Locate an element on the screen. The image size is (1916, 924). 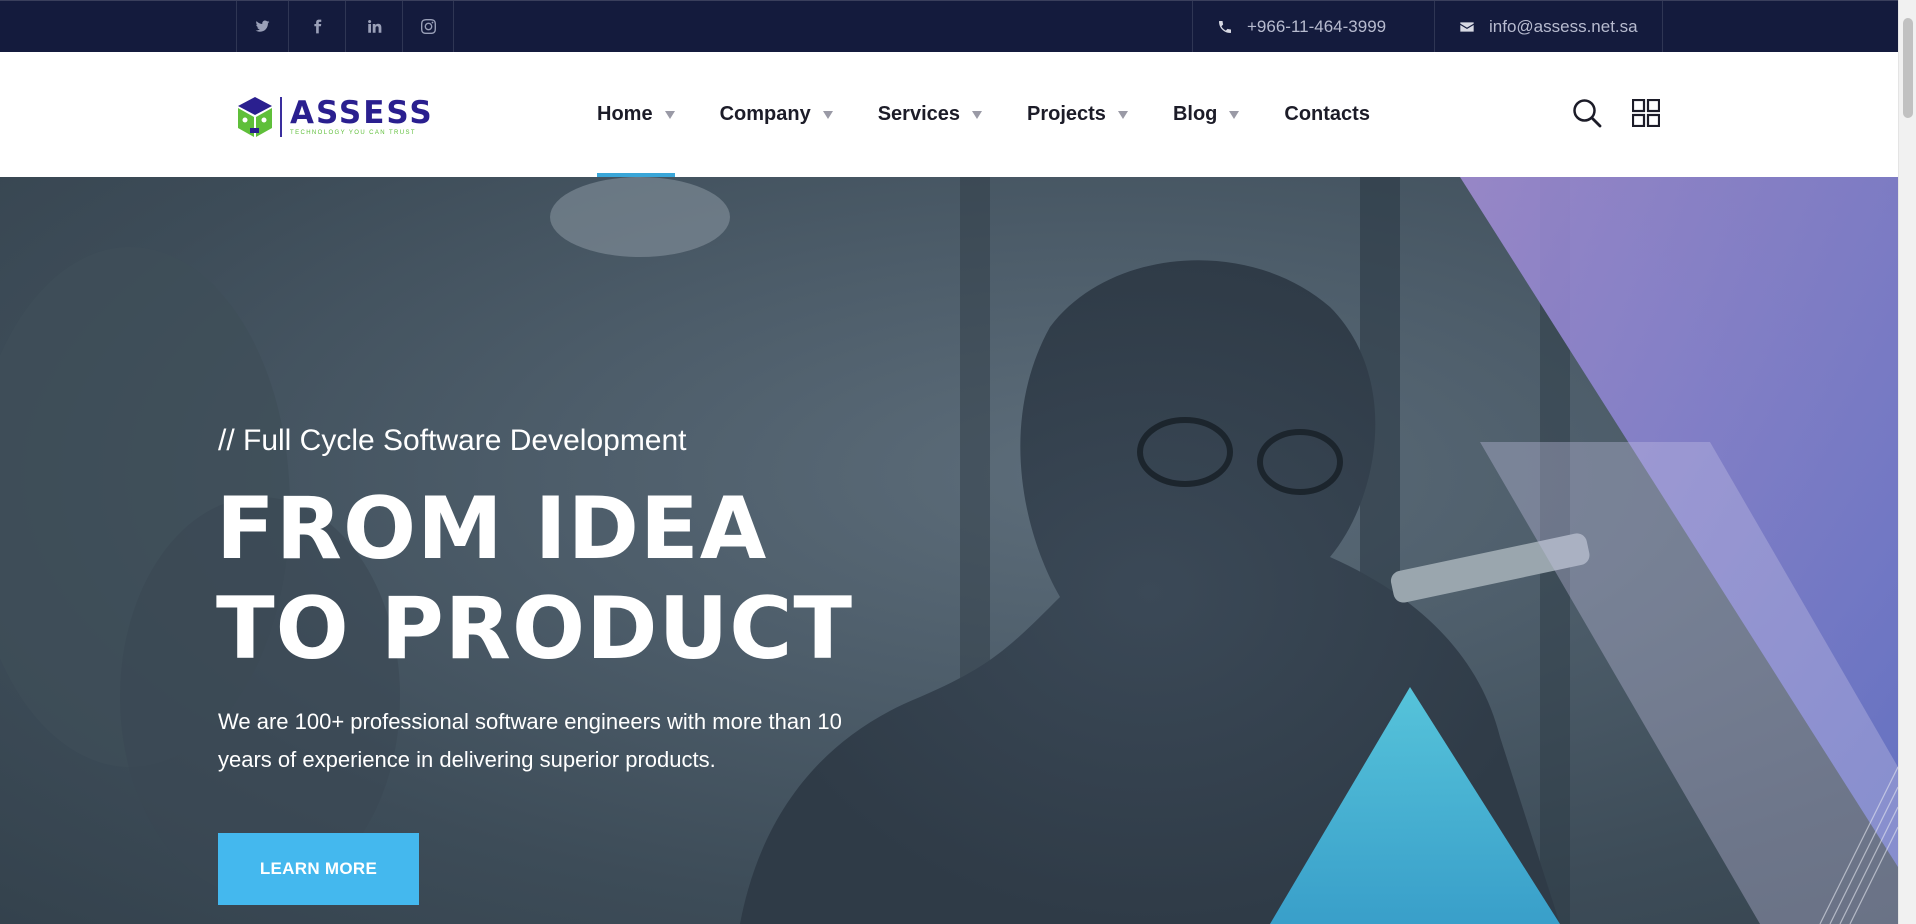
nav-item-services: Services is located at coordinates (930, 114).